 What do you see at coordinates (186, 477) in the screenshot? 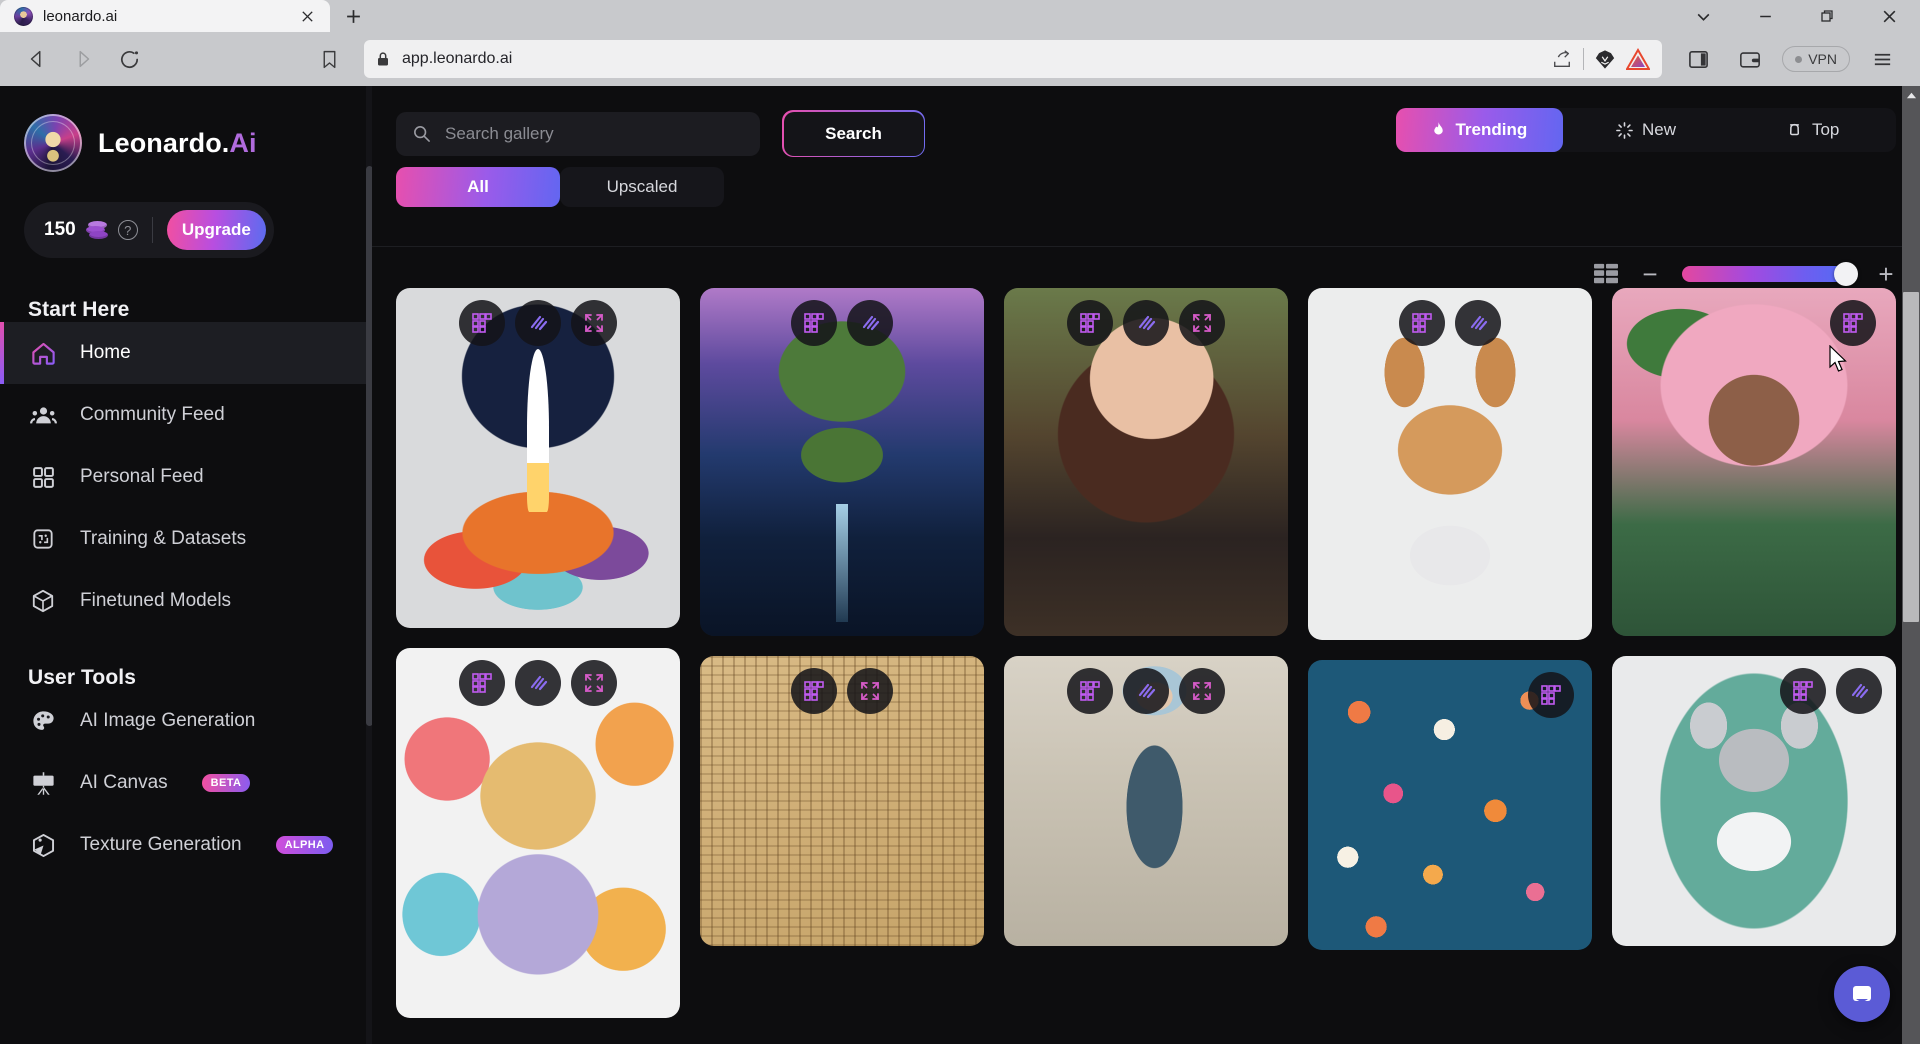
I see `sidebar-item-personal-feed: Personal Feed` at bounding box center [186, 477].